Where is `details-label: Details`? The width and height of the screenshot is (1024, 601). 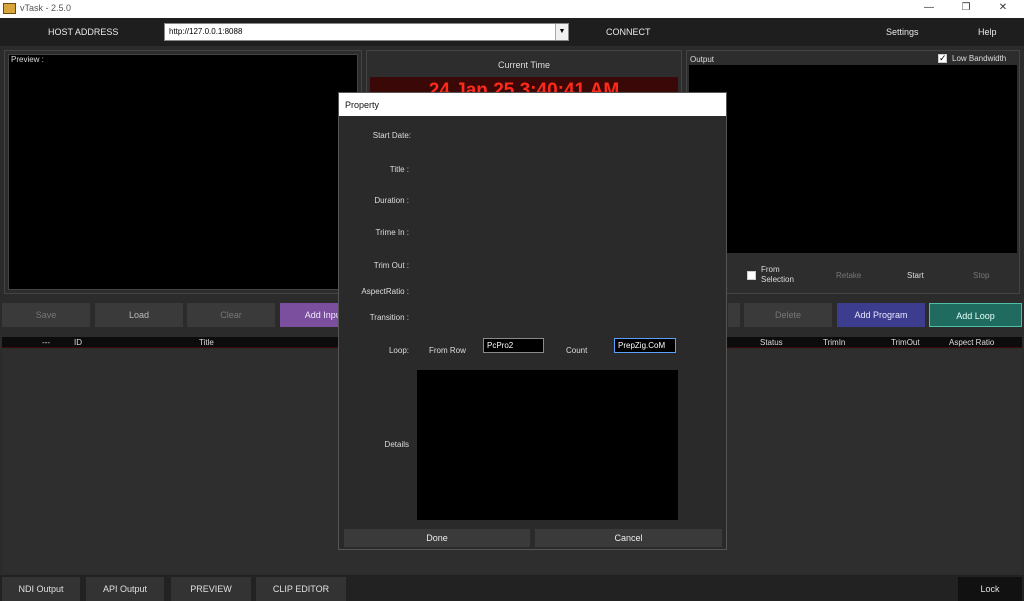 details-label: Details is located at coordinates (396, 444).